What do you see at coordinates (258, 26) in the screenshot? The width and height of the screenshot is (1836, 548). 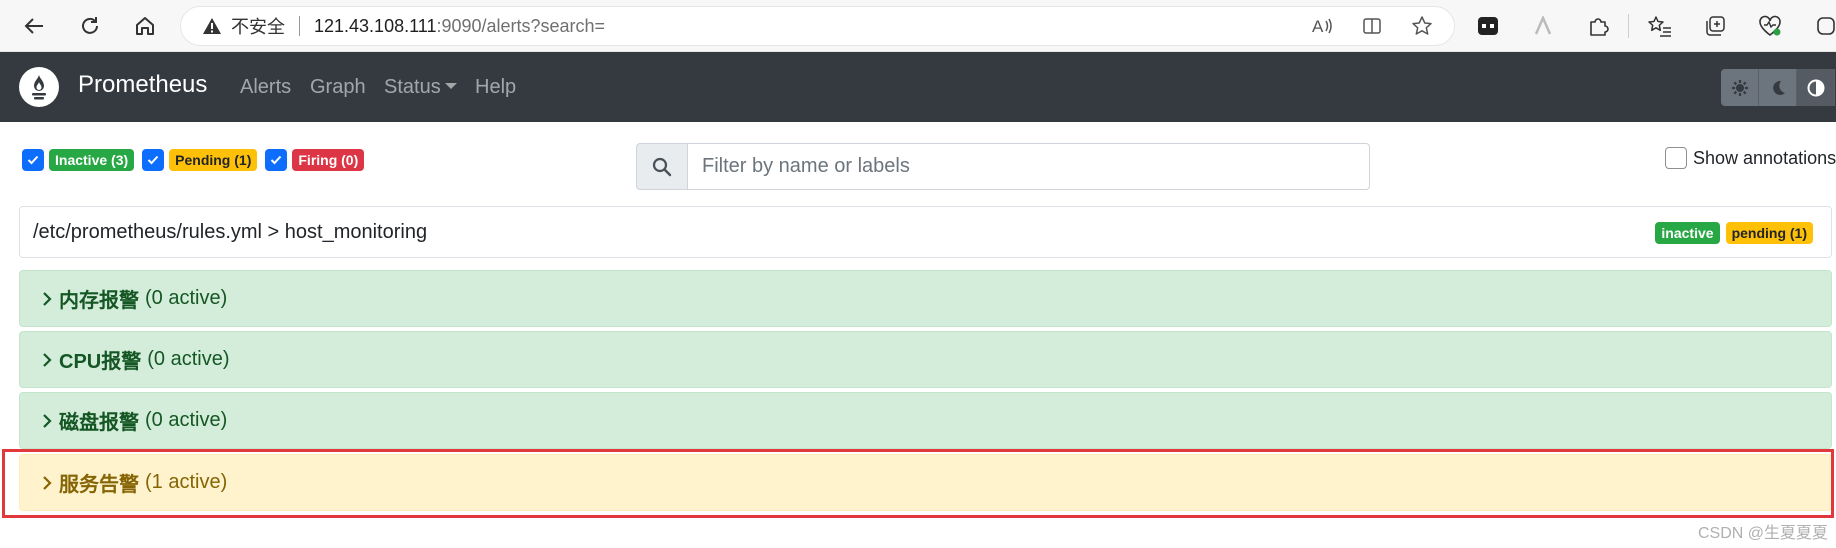 I see `security-label: 不安全` at bounding box center [258, 26].